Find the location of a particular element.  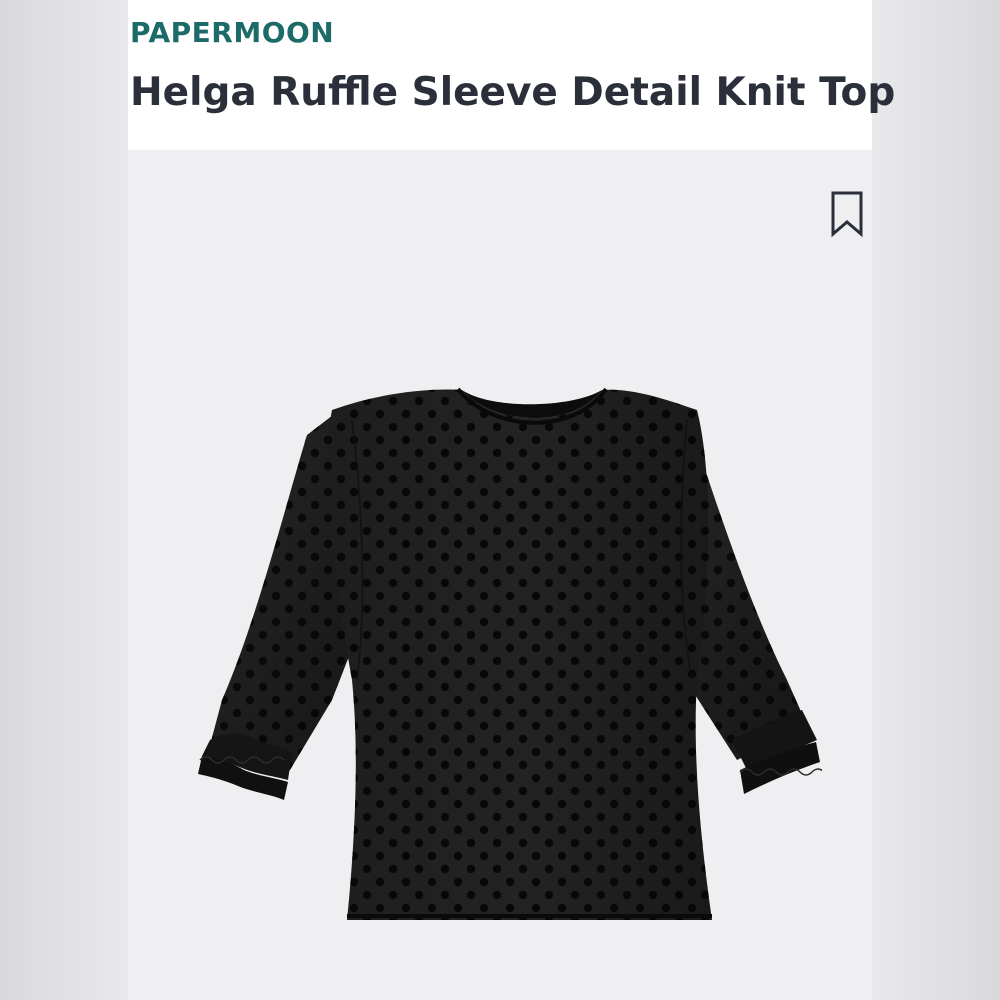

brand-name: PAPERMOON is located at coordinates (232, 32).